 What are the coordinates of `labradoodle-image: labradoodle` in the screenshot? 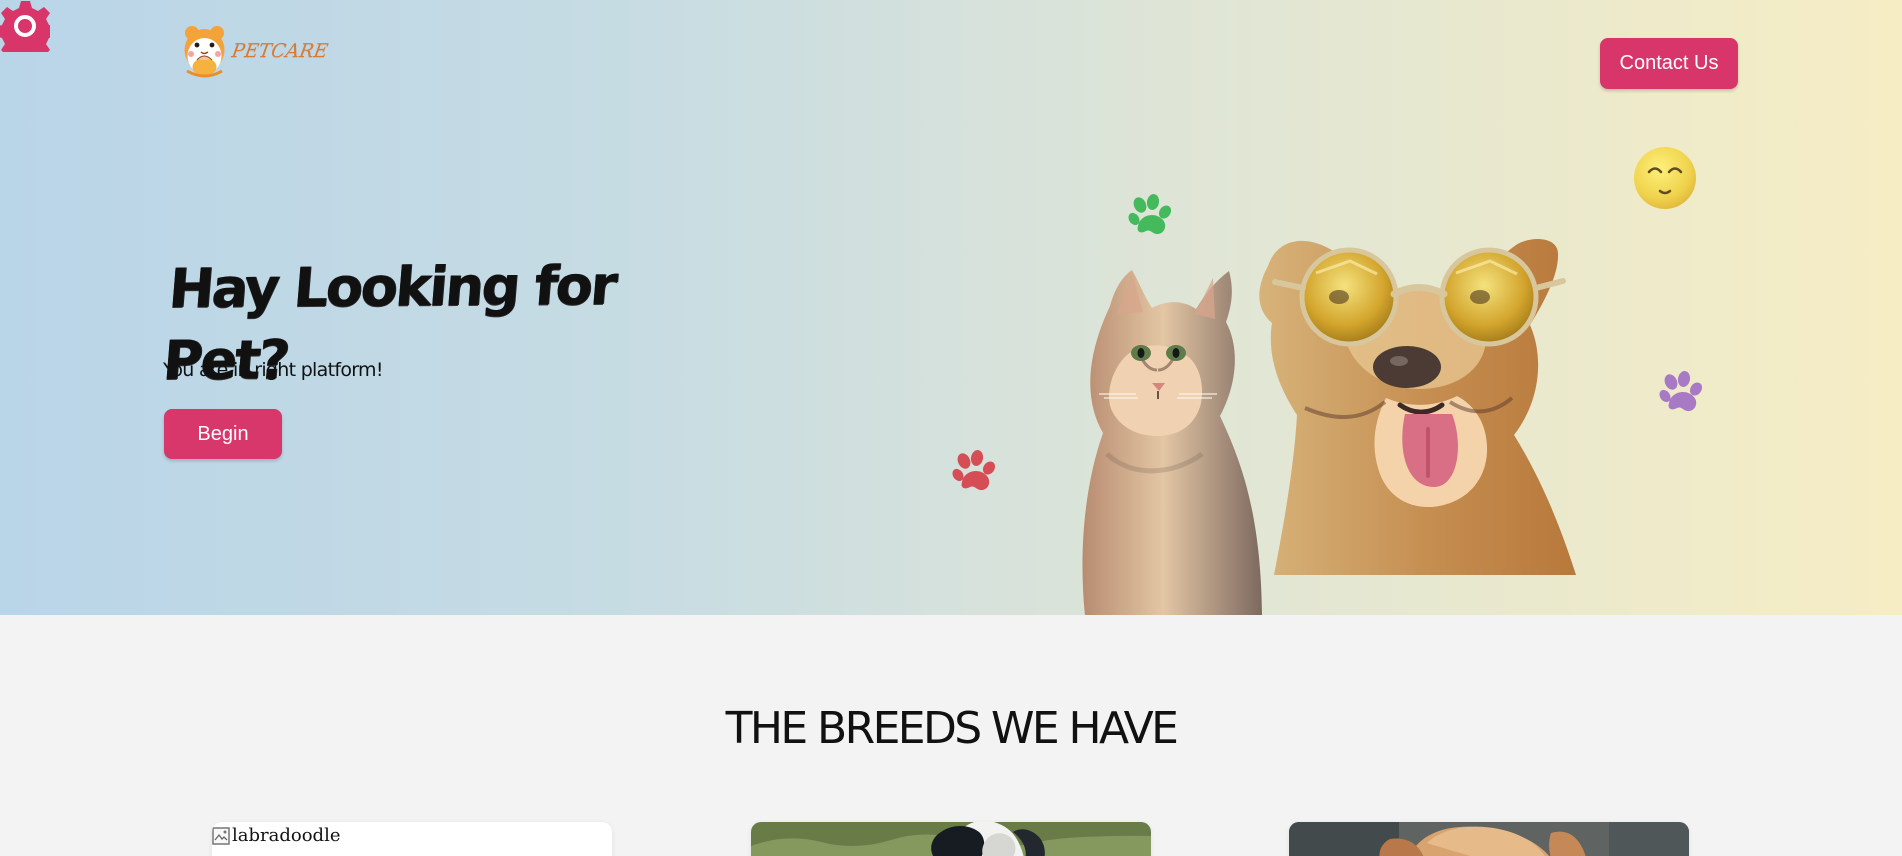 It's located at (276, 836).